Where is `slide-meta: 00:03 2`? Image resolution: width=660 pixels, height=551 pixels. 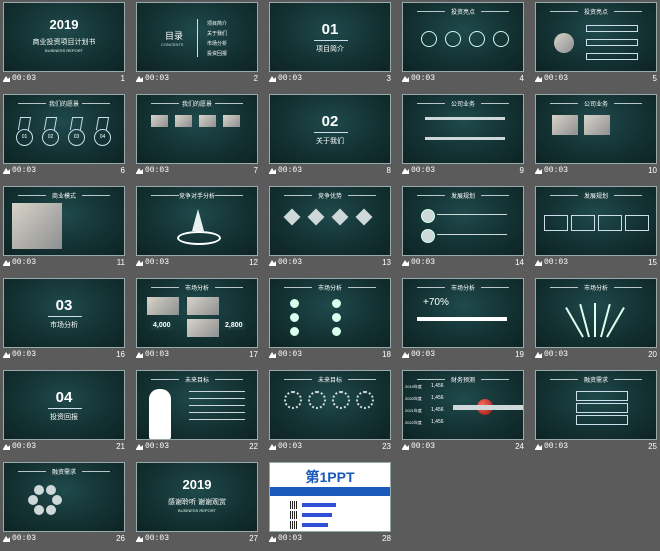
slide-meta: 00:03 2 is located at coordinates (198, 80).